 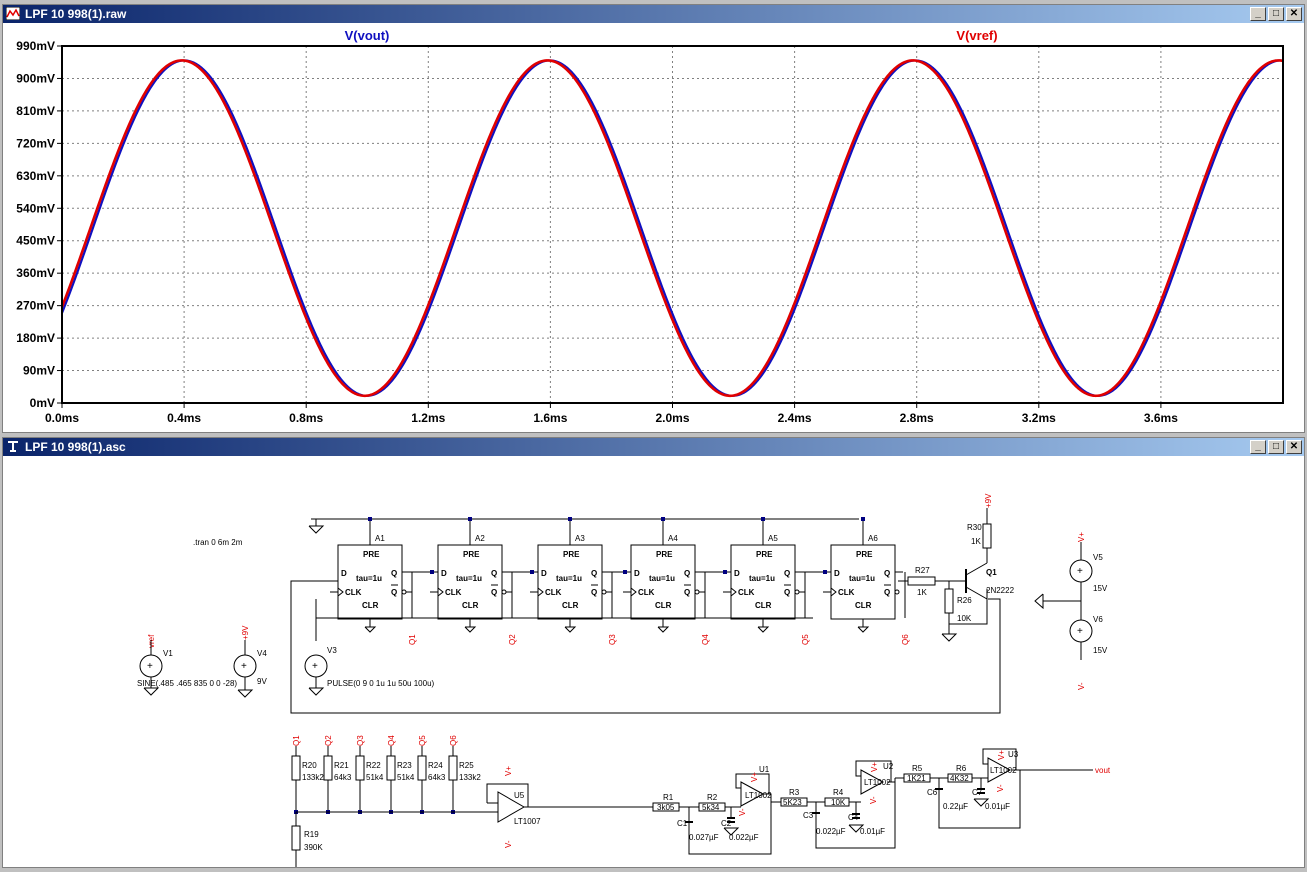 I want to click on c4-label: C4, so click(x=853, y=817).